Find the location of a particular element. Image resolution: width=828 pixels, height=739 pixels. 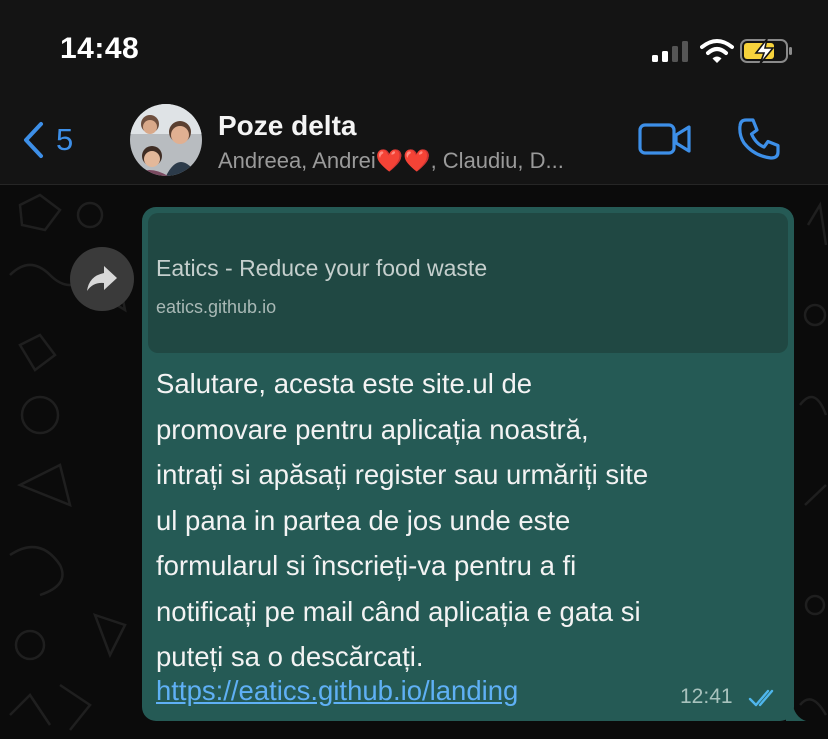

status-time: 14:48 is located at coordinates (100, 48).